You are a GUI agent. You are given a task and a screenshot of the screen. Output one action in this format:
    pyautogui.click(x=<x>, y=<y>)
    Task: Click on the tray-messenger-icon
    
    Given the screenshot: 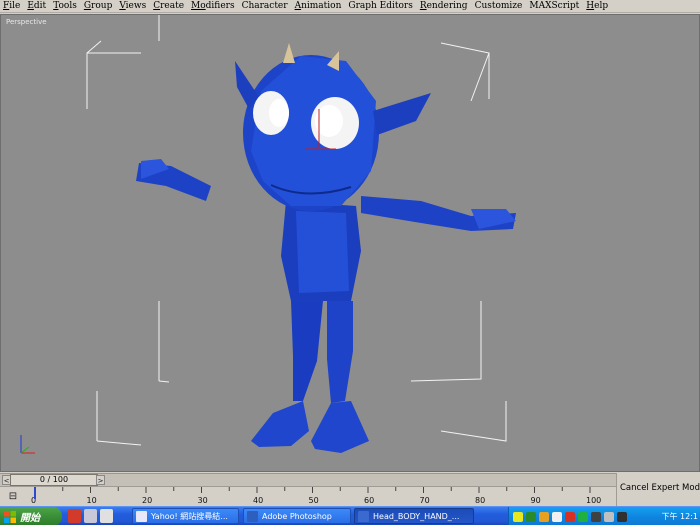 What is the action you would take?
    pyautogui.click(x=544, y=516)
    